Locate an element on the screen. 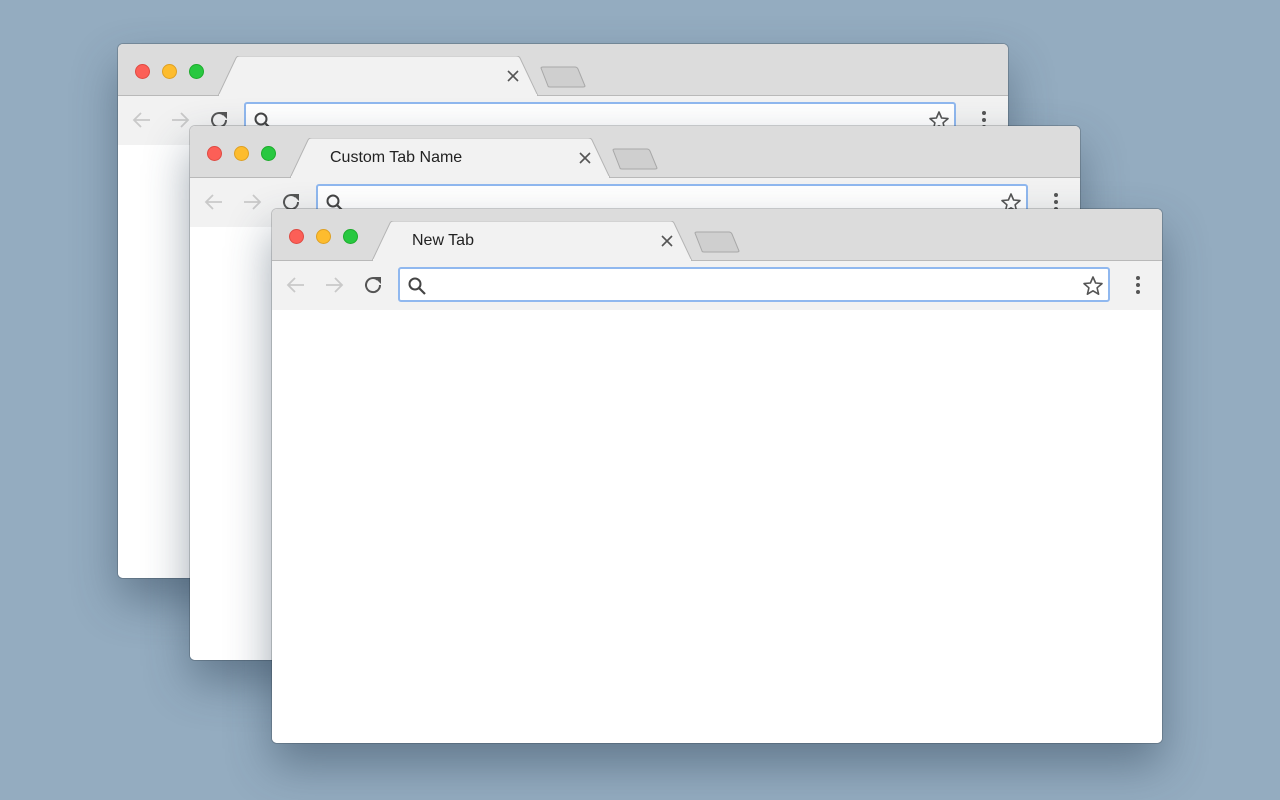 The image size is (1280, 800). address-input is located at coordinates (734, 285).